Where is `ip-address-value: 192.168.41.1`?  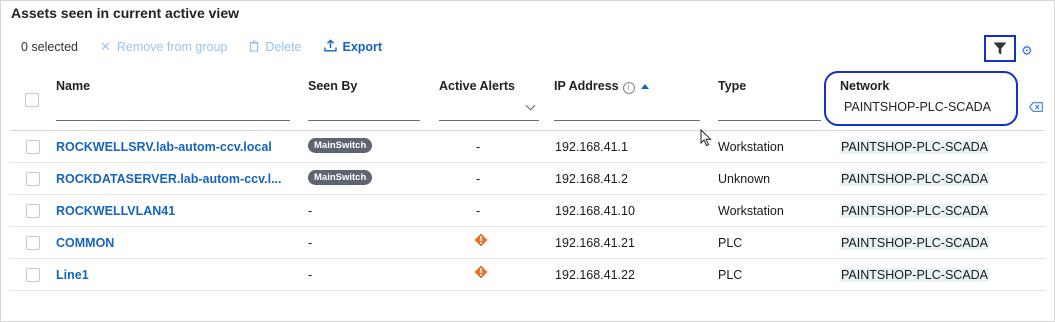
ip-address-value: 192.168.41.1 is located at coordinates (591, 147).